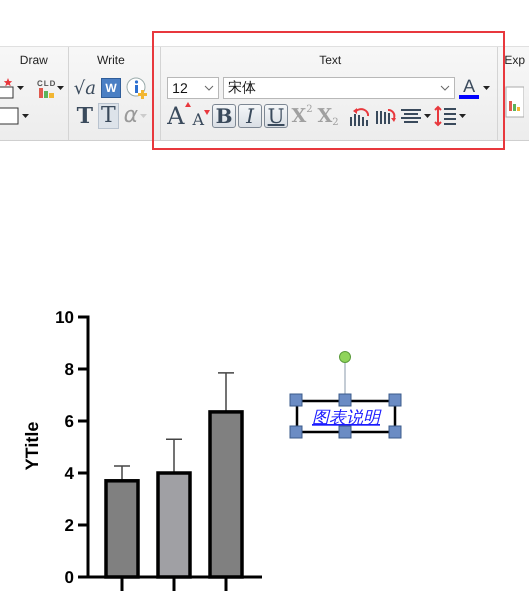  I want to click on grow-font-button: A, so click(178, 116).